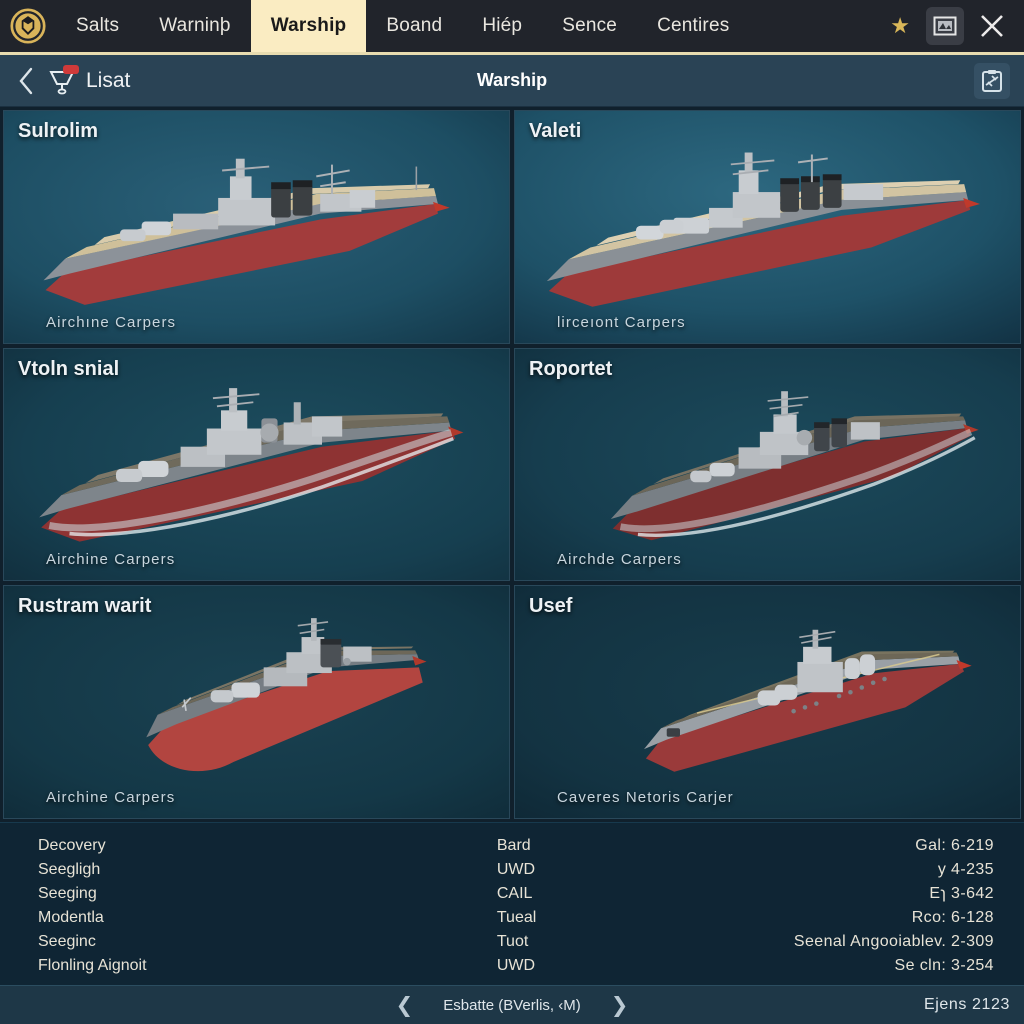 The width and height of the screenshot is (1024, 1024). I want to click on app-logo, so click(28, 26).